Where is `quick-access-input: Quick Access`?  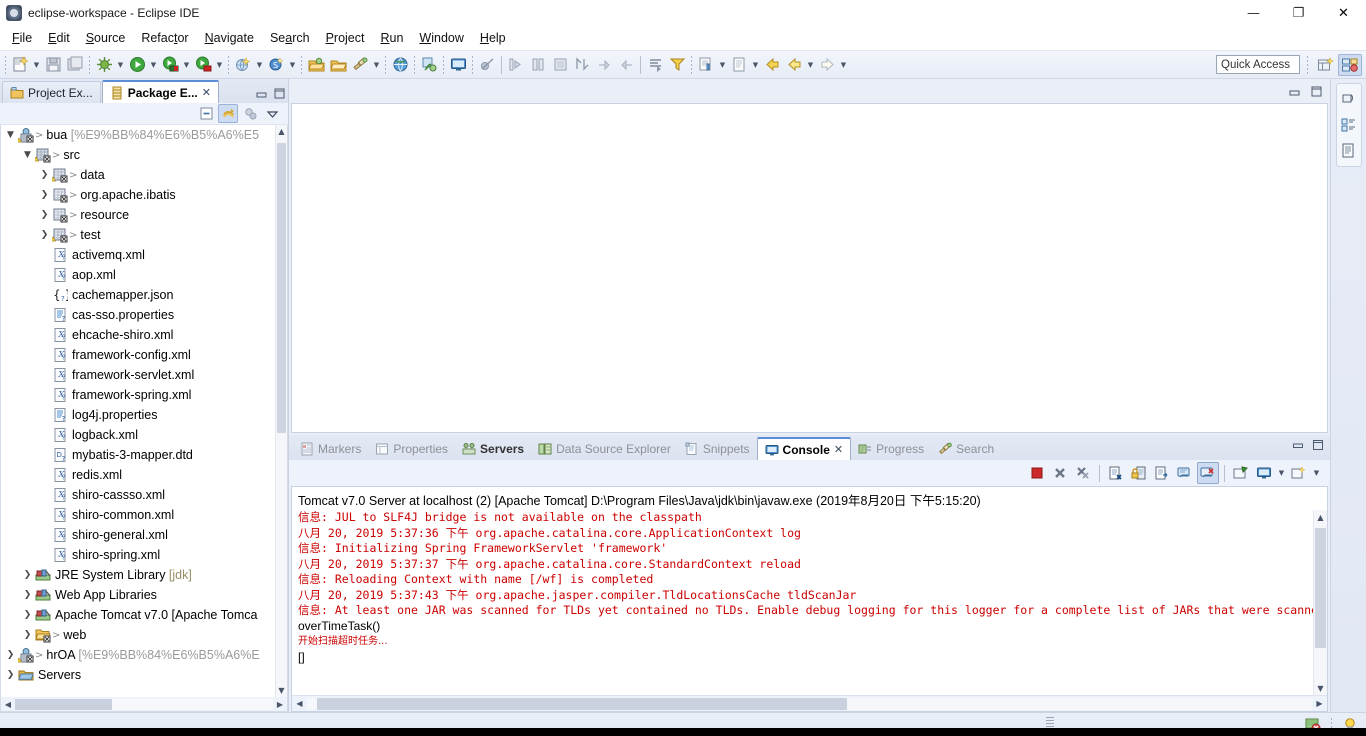
quick-access-input: Quick Access is located at coordinates (1258, 64).